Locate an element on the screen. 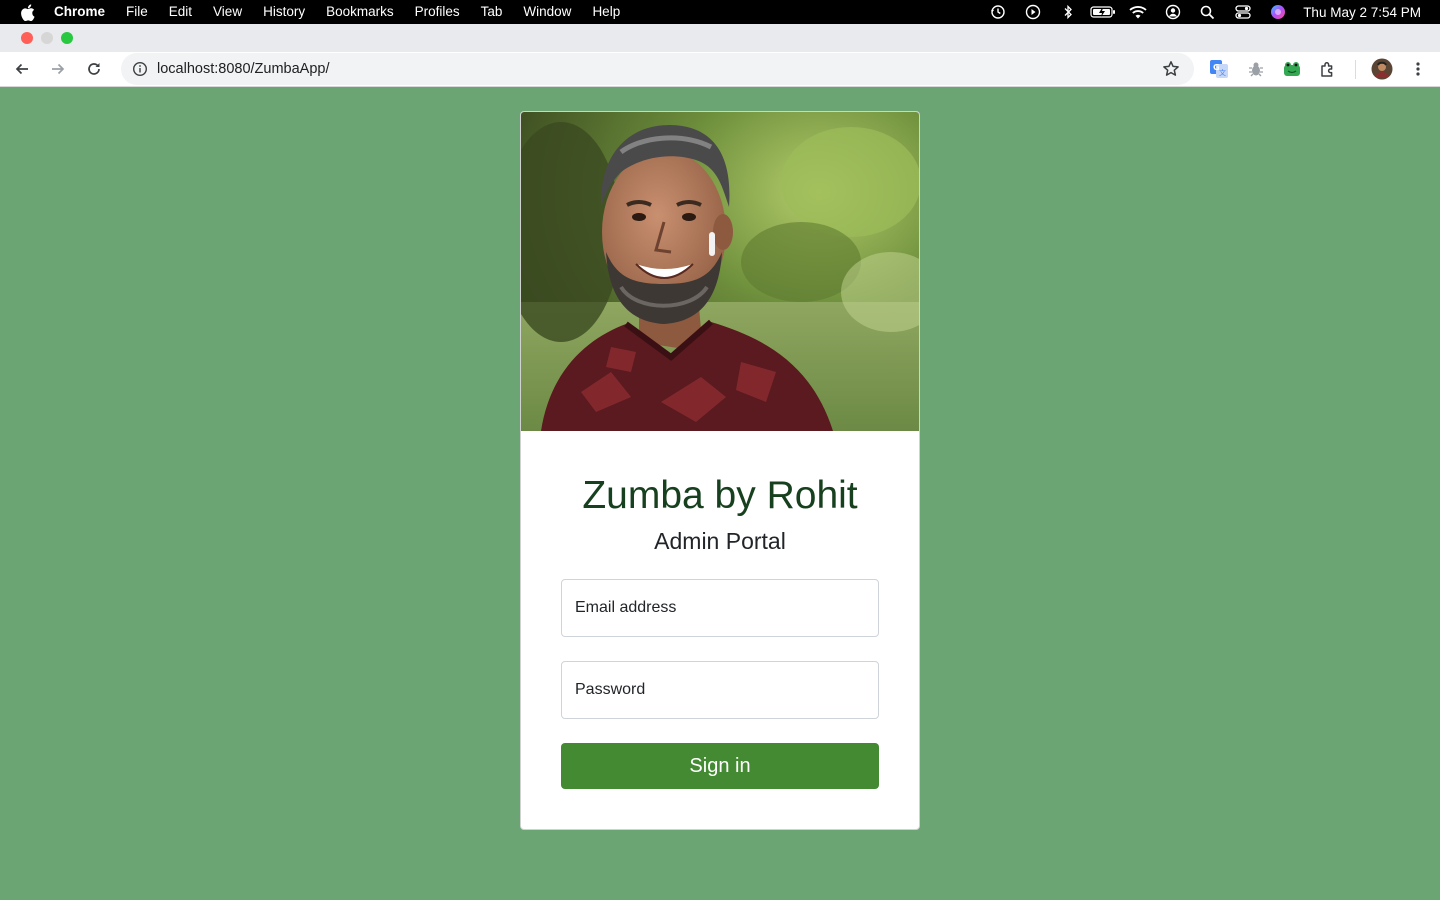  menu-view: View is located at coordinates (228, 12).